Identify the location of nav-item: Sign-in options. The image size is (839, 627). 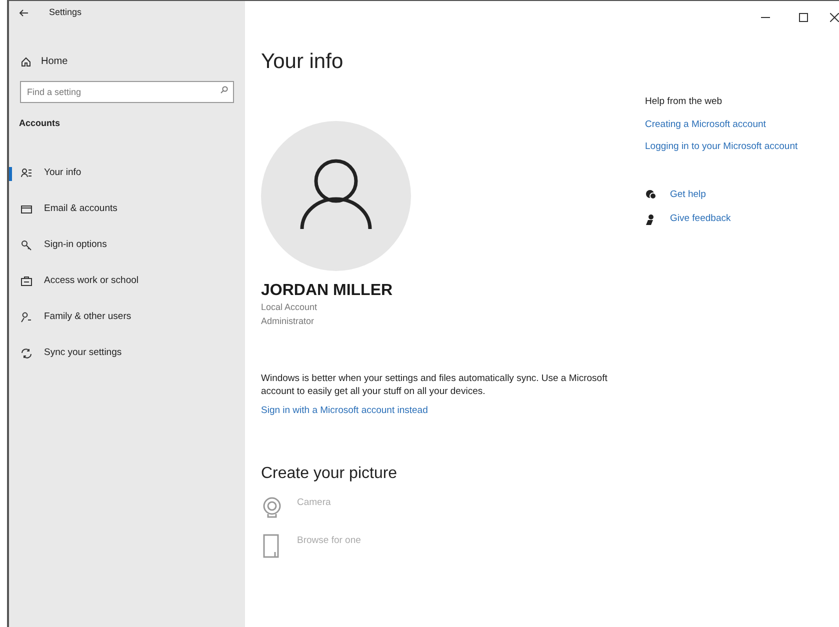
(127, 246).